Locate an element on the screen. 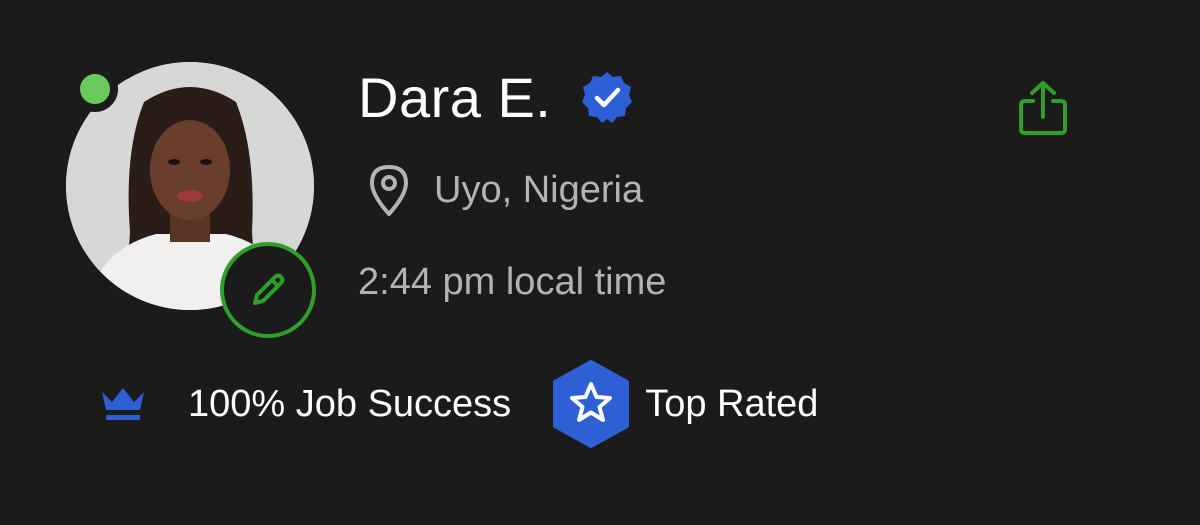 The height and width of the screenshot is (525, 1200). profile-name: Dara E. is located at coordinates (455, 97).